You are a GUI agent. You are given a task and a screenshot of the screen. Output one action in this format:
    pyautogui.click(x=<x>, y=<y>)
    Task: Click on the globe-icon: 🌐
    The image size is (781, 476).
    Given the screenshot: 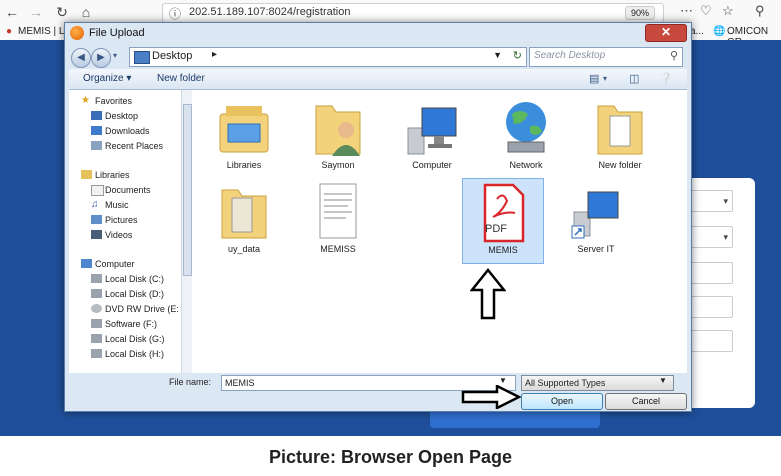 What is the action you would take?
    pyautogui.click(x=719, y=31)
    